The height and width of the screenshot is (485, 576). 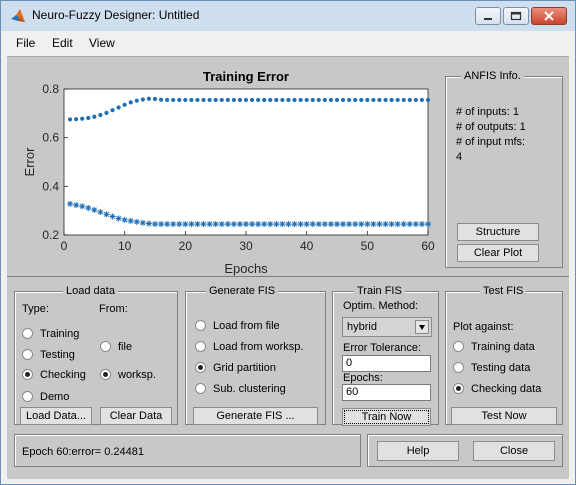 What do you see at coordinates (497, 389) in the screenshot?
I see `test-checking-data-radio: Checking data` at bounding box center [497, 389].